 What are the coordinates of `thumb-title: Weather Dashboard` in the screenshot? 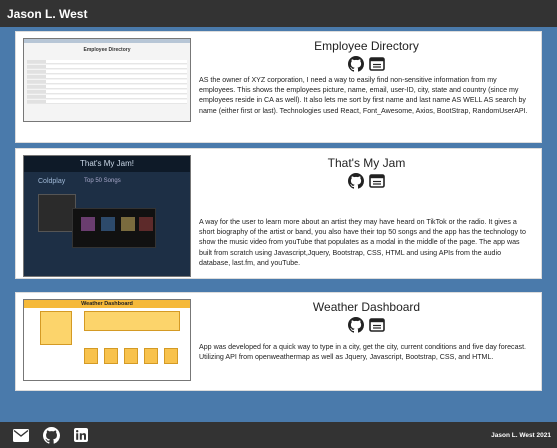 It's located at (107, 304).